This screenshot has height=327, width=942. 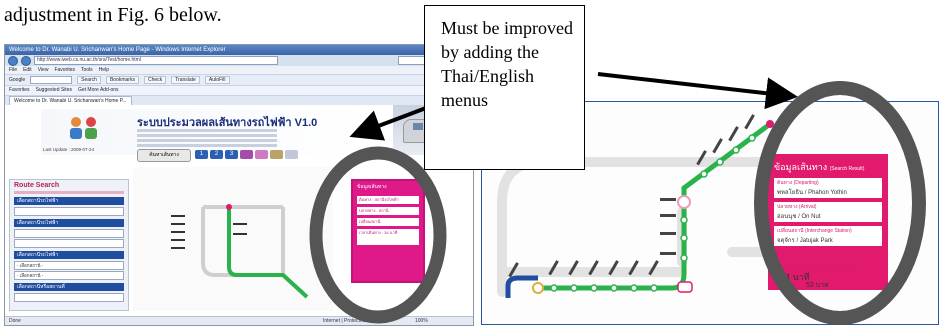 I want to click on callout-arrow-left, so click(x=388, y=123).